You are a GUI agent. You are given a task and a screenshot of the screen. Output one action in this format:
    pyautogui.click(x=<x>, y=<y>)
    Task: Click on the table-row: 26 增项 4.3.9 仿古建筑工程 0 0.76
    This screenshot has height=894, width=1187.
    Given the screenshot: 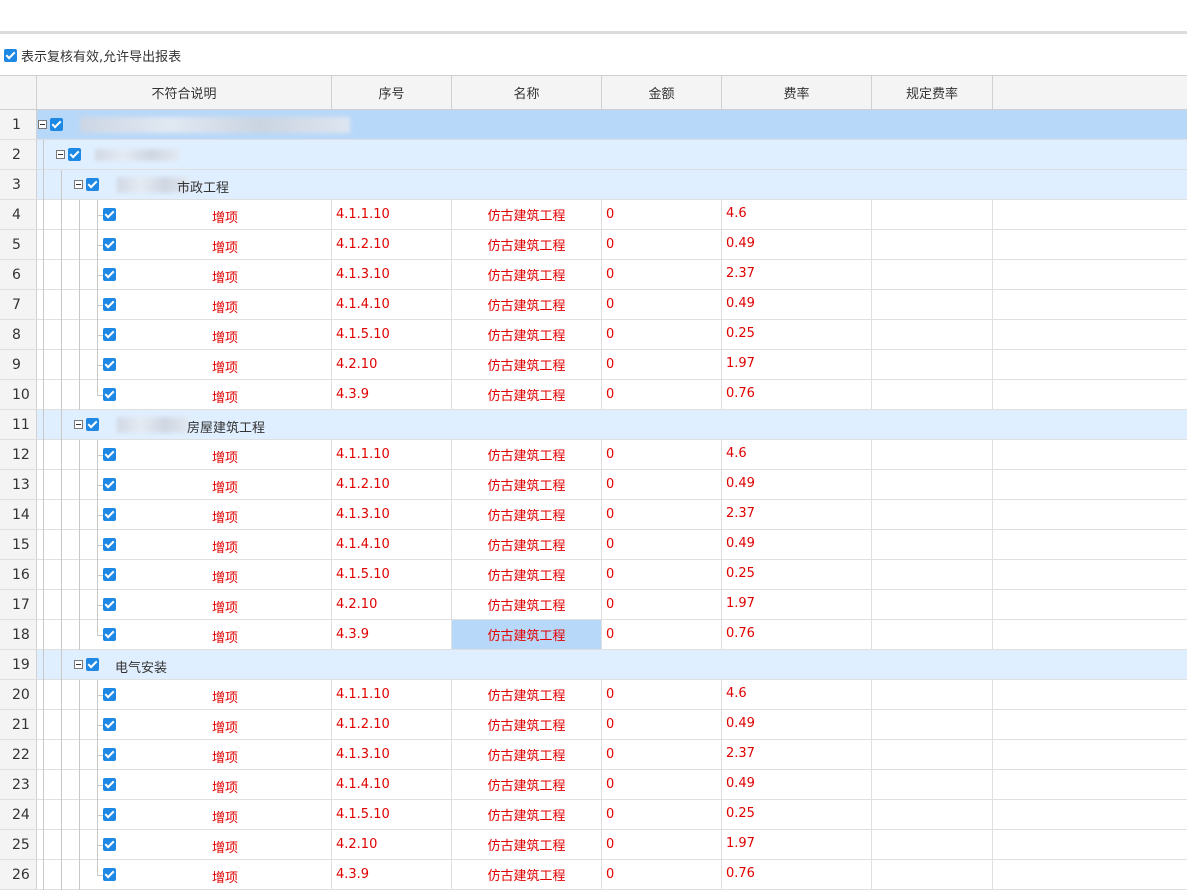 What is the action you would take?
    pyautogui.click(x=593, y=875)
    